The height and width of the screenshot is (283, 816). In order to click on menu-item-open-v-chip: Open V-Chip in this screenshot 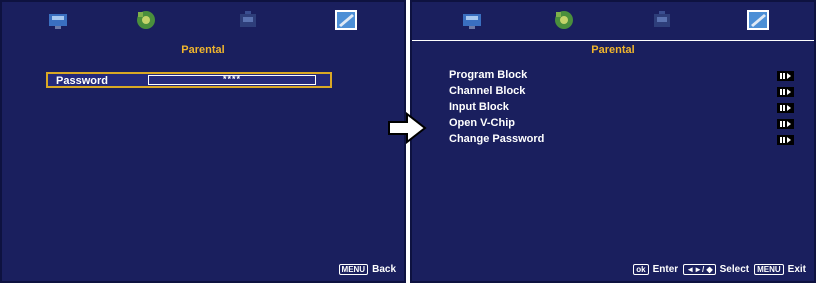, I will do `click(621, 125)`.